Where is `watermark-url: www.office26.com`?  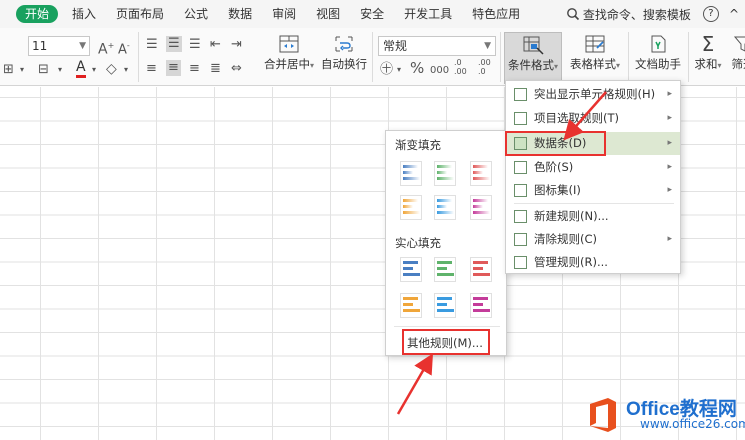 watermark-url: www.office26.com is located at coordinates (692, 424).